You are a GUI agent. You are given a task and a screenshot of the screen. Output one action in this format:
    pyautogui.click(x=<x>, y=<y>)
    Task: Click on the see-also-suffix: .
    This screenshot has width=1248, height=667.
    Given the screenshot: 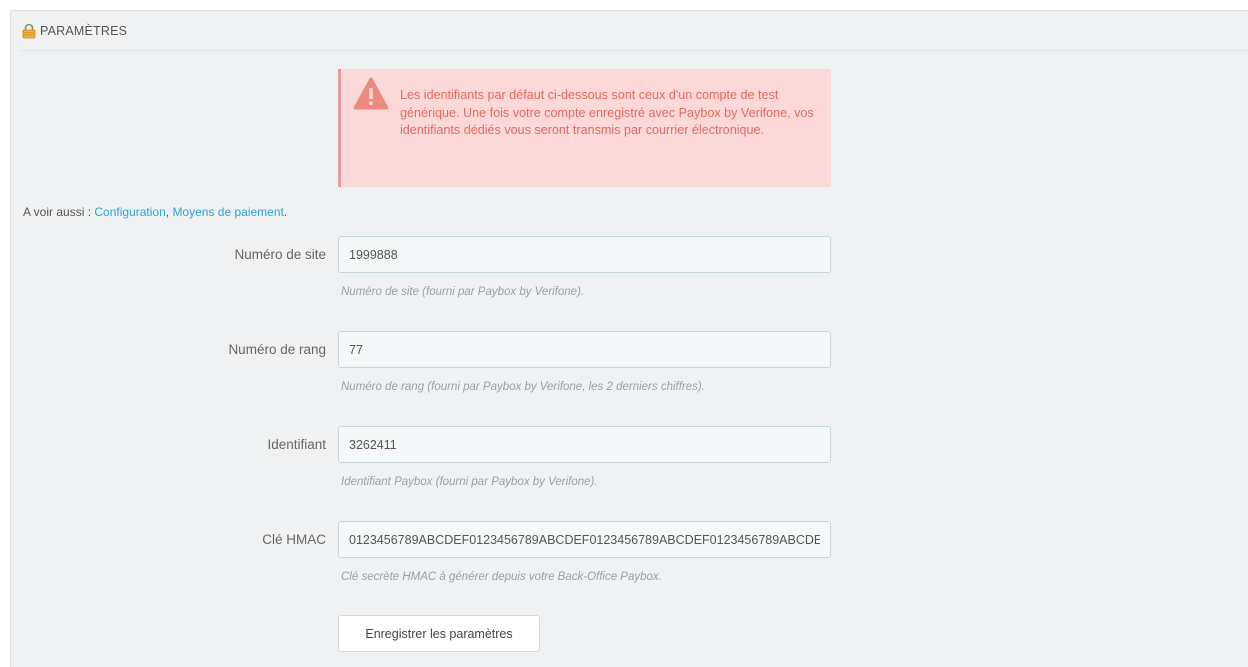 What is the action you would take?
    pyautogui.click(x=285, y=212)
    